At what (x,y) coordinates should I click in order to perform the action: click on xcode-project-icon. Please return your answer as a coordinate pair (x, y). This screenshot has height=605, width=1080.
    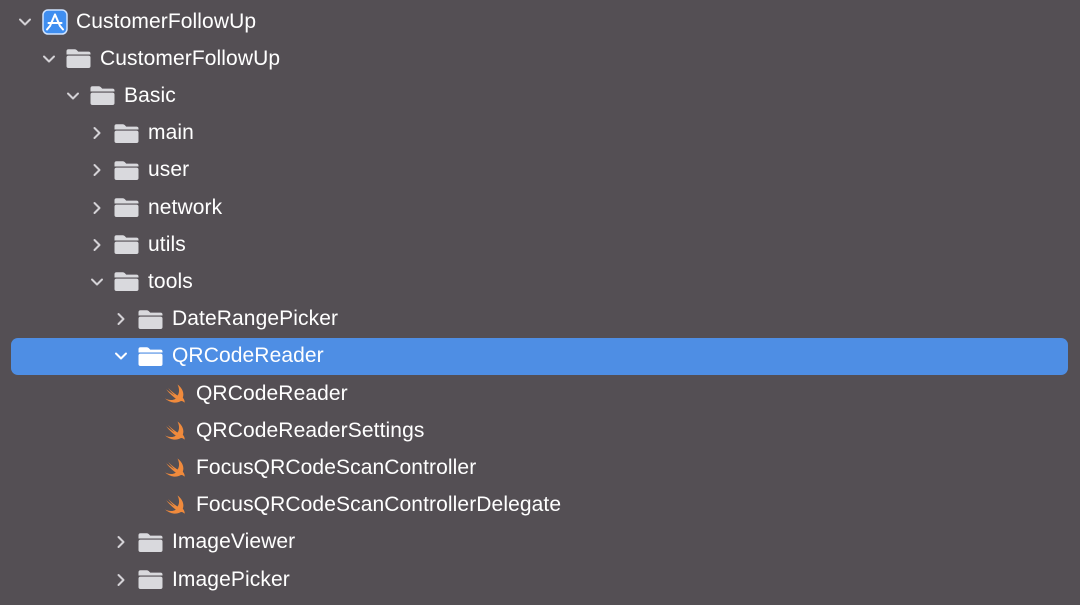
    Looking at the image, I should click on (54, 21).